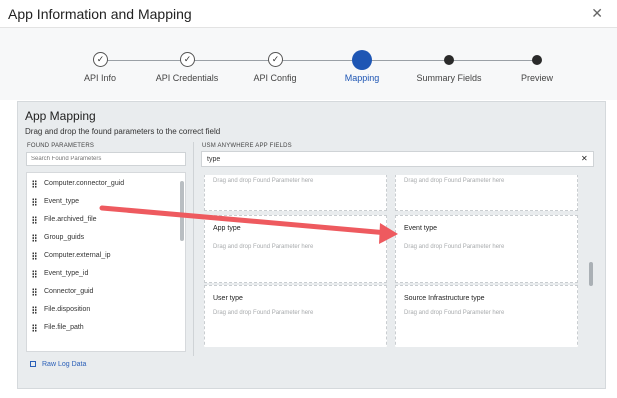 Image resolution: width=617 pixels, height=398 pixels. What do you see at coordinates (597, 13) in the screenshot?
I see `close-icon: ✕` at bounding box center [597, 13].